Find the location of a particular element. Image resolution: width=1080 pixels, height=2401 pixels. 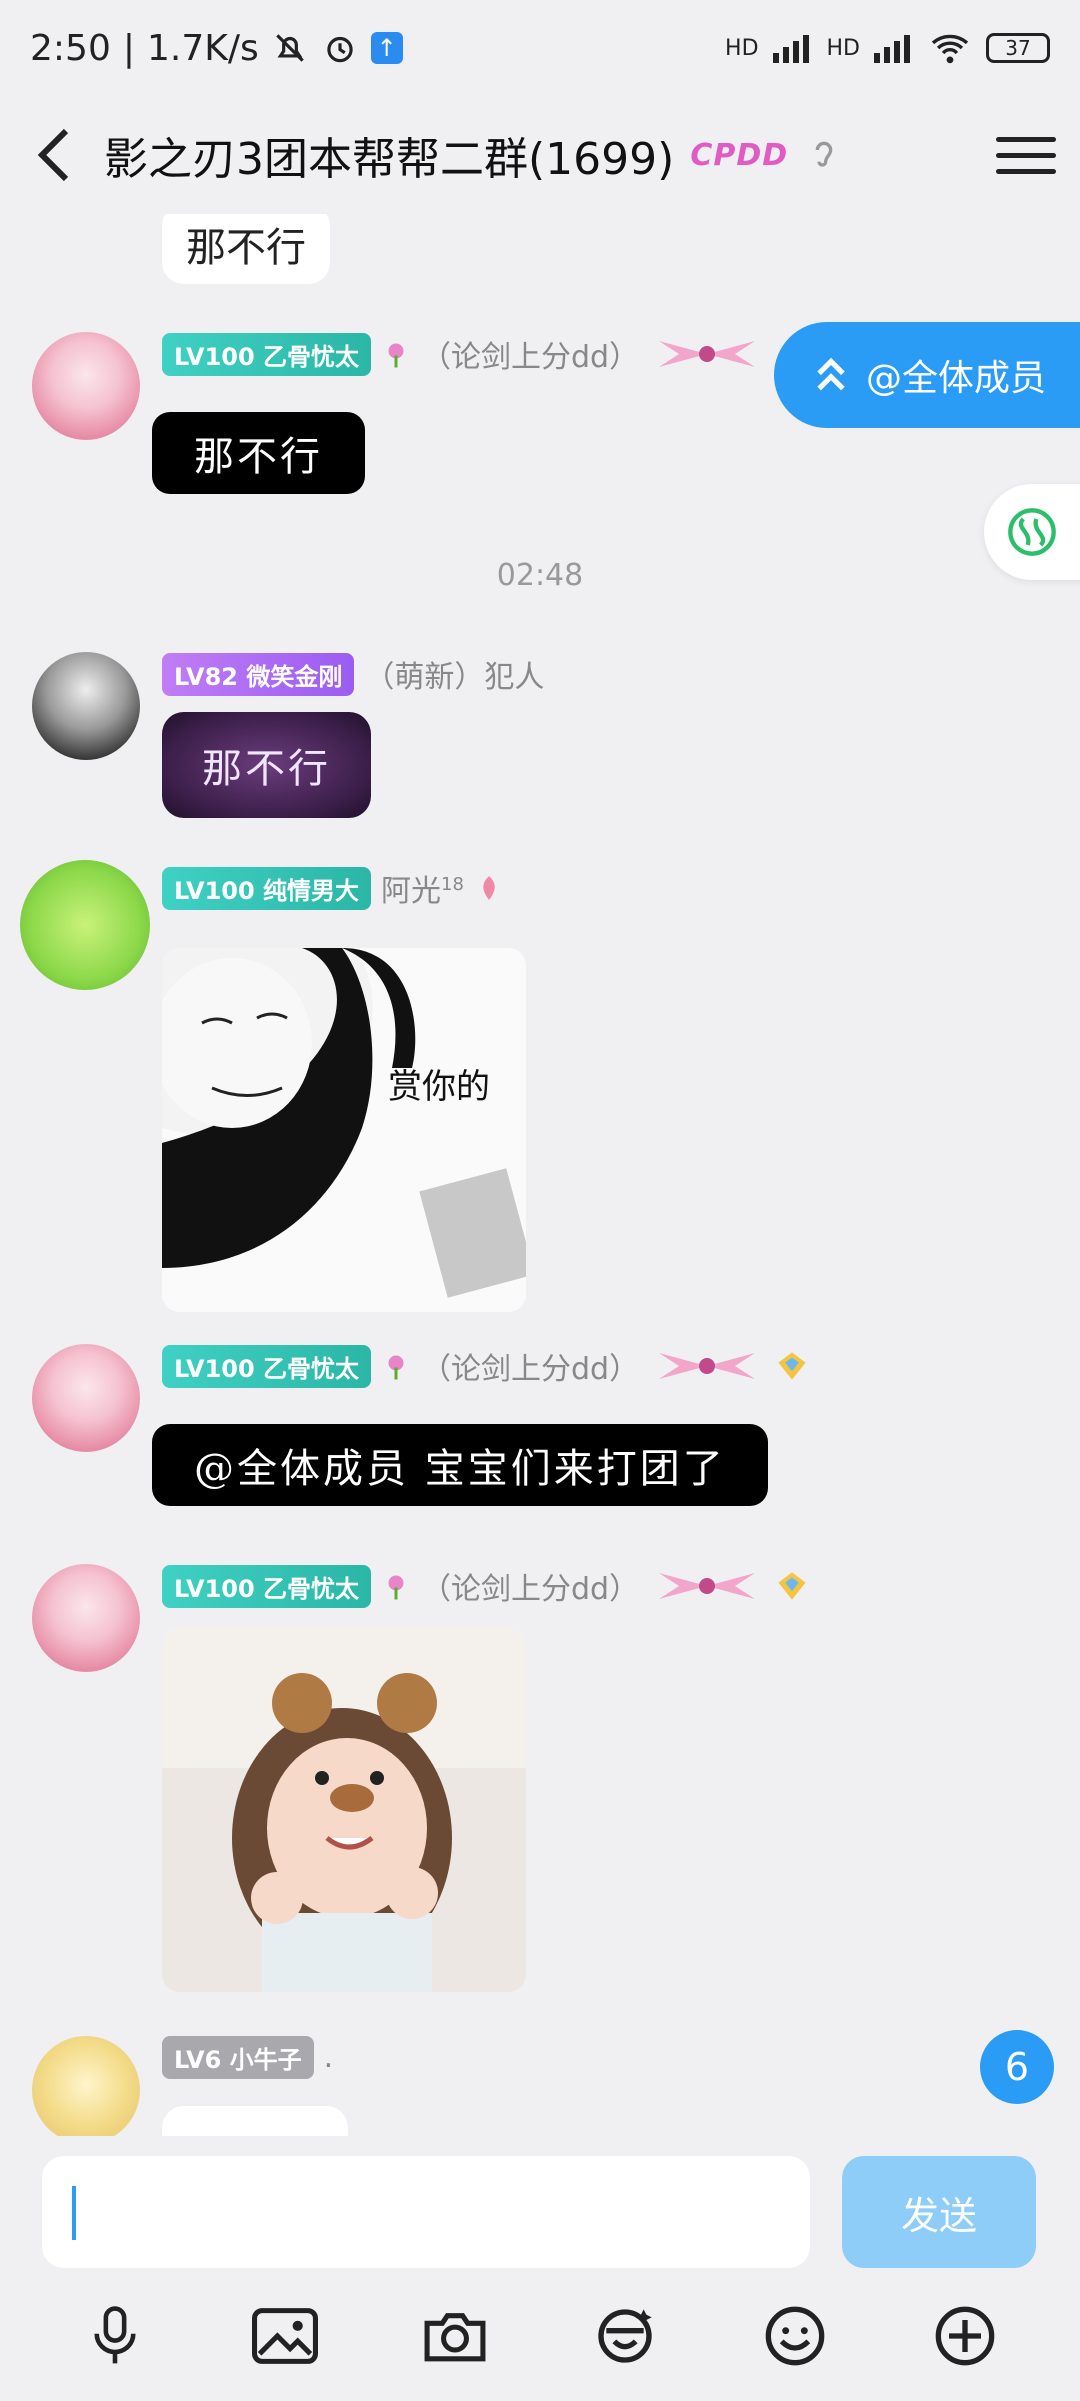

battery-icon: 37 is located at coordinates (1018, 48).